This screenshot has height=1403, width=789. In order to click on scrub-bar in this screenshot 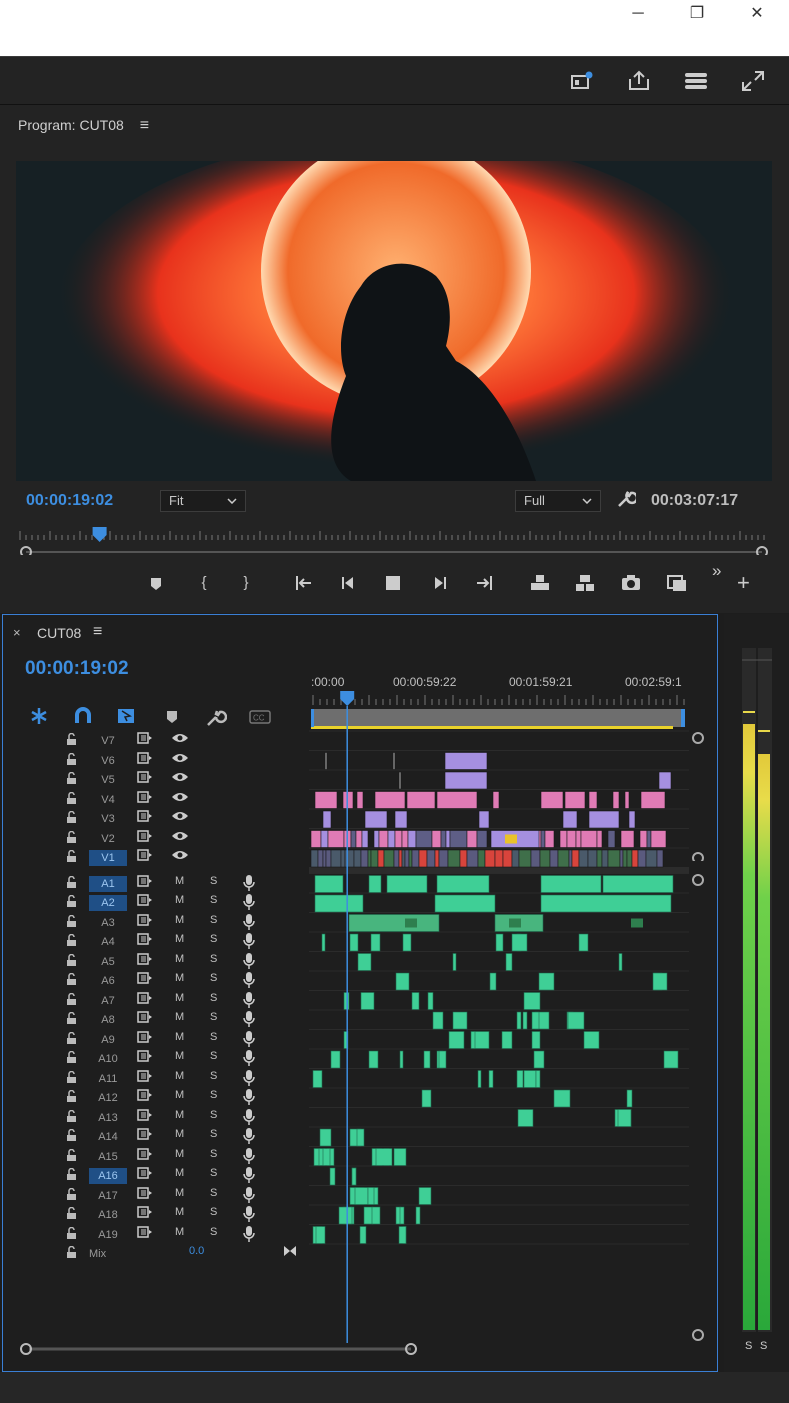, I will do `click(394, 542)`.